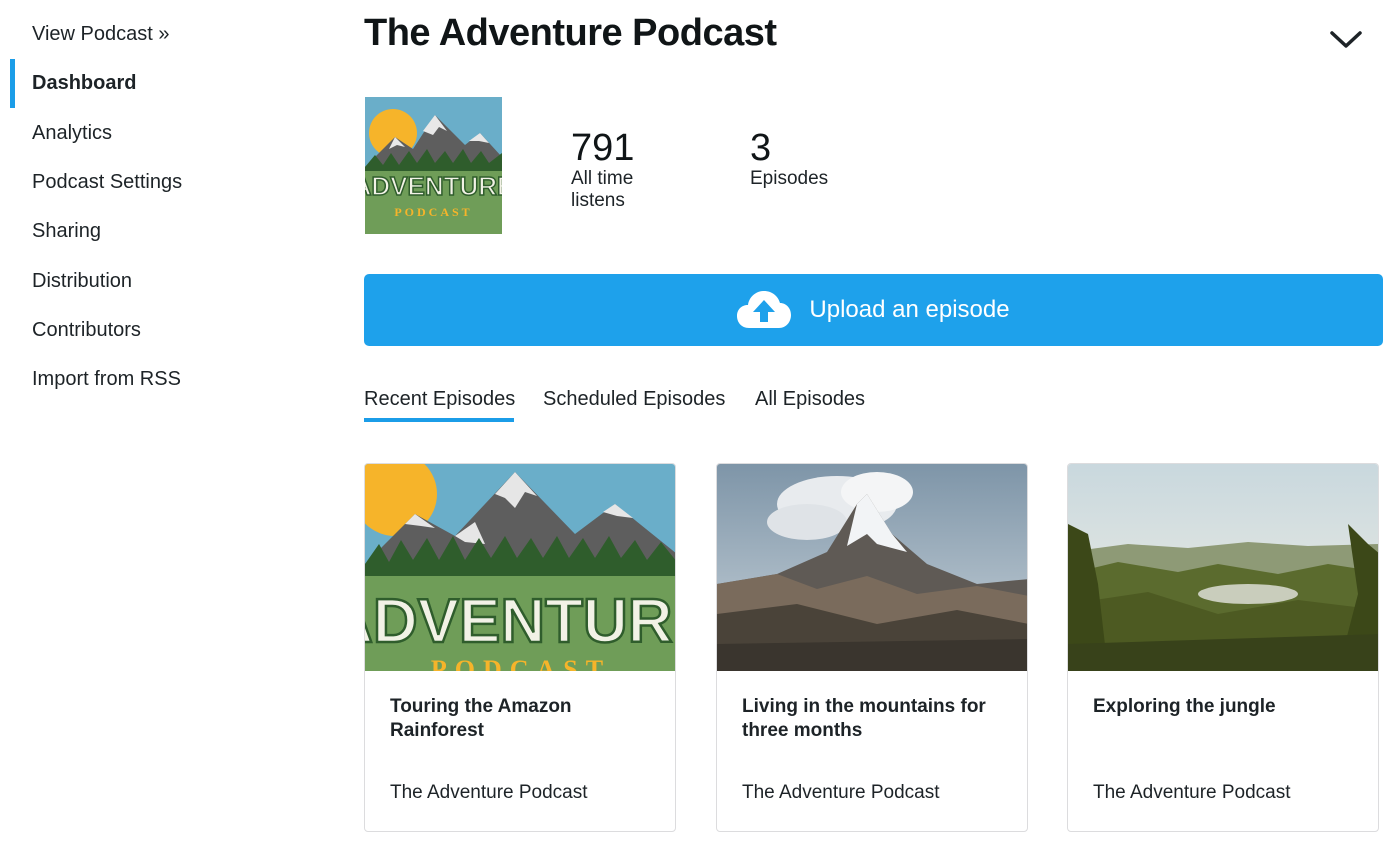 The height and width of the screenshot is (866, 1400). Describe the element at coordinates (864, 718) in the screenshot. I see `episode-title: Living in the mountains for three months` at that location.